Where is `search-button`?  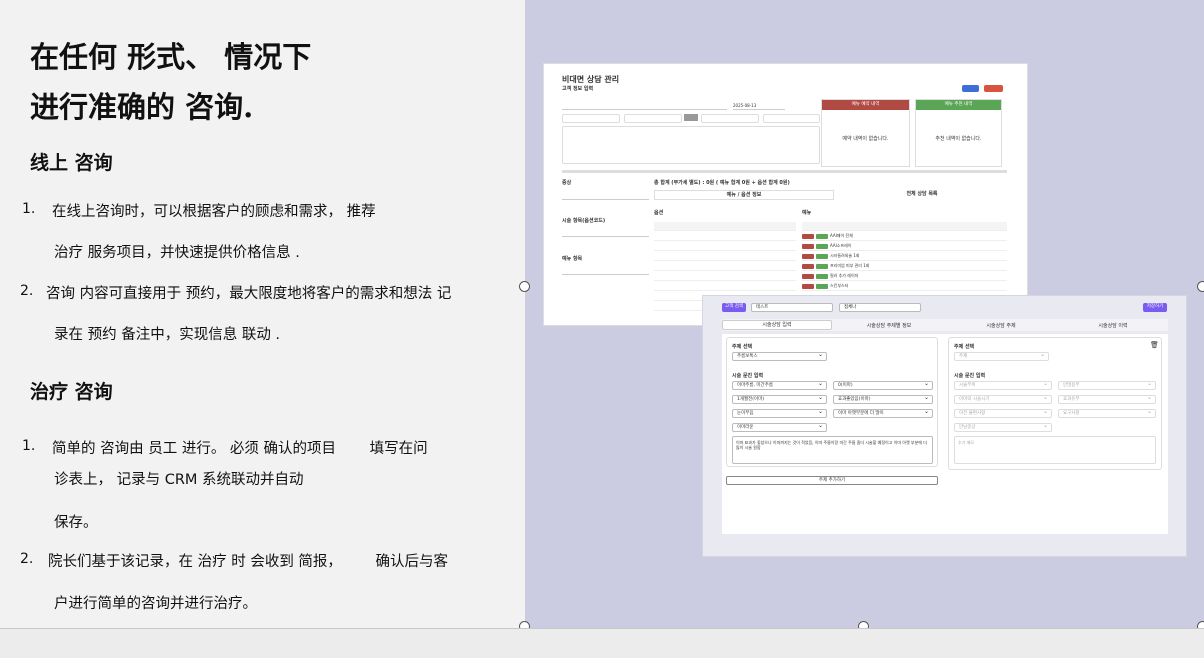
search-button is located at coordinates (691, 117).